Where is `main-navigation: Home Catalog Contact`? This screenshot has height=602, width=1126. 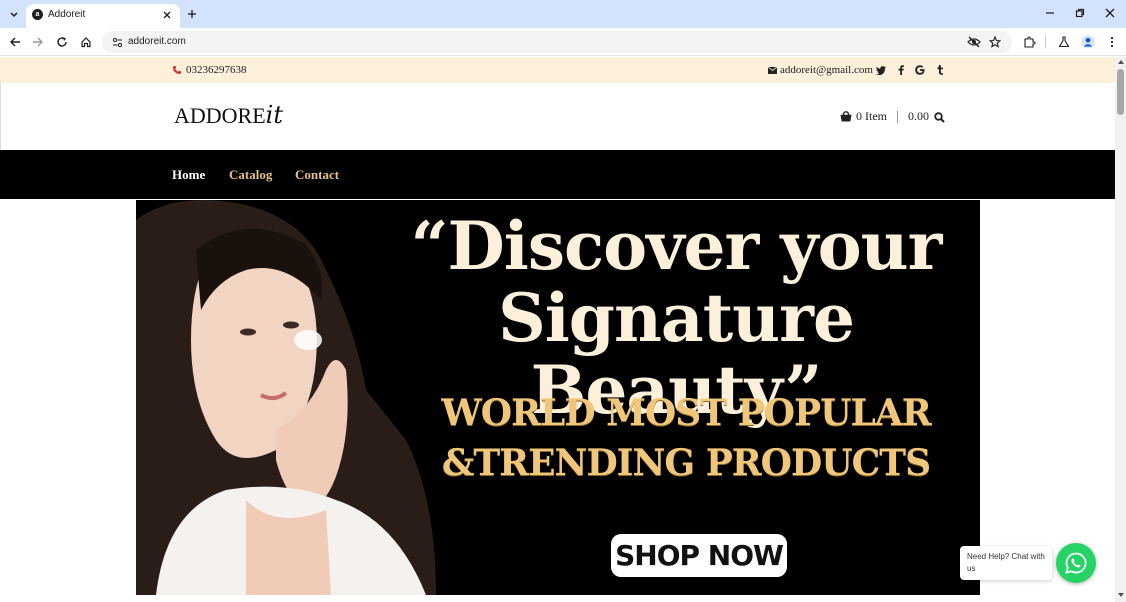
main-navigation: Home Catalog Contact is located at coordinates (557, 174).